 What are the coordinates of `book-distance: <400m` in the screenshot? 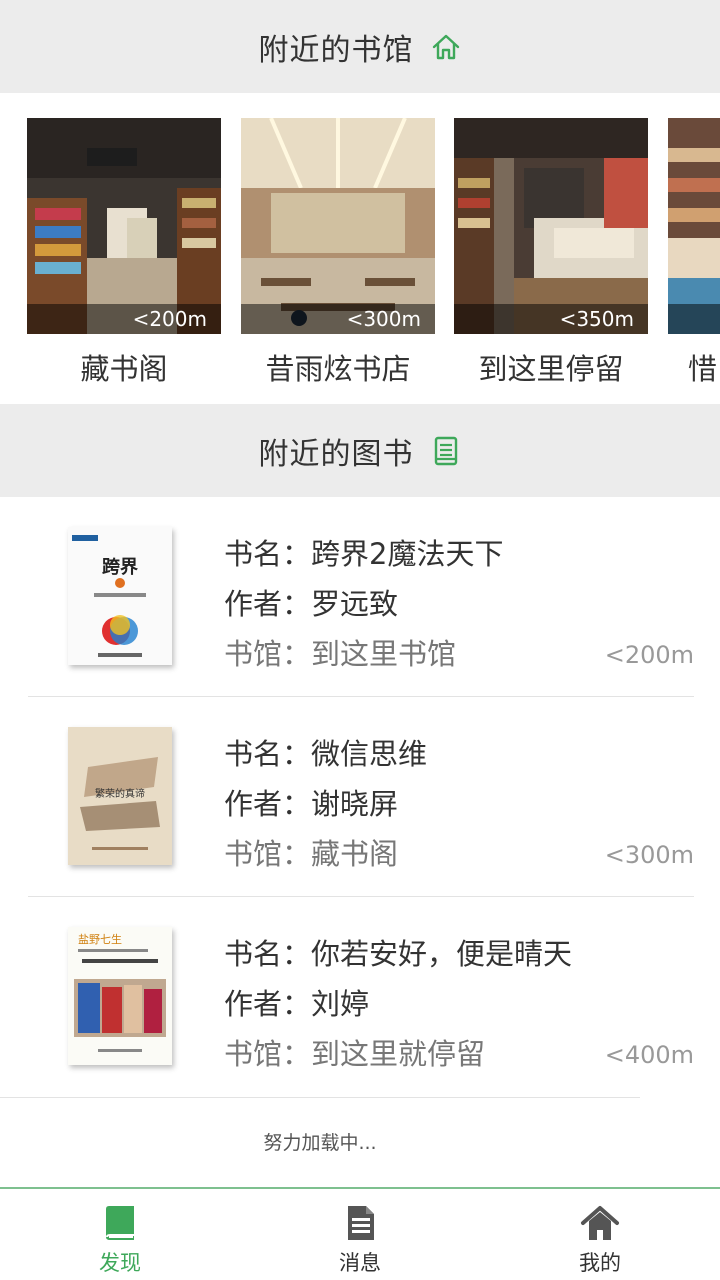 It's located at (649, 1055).